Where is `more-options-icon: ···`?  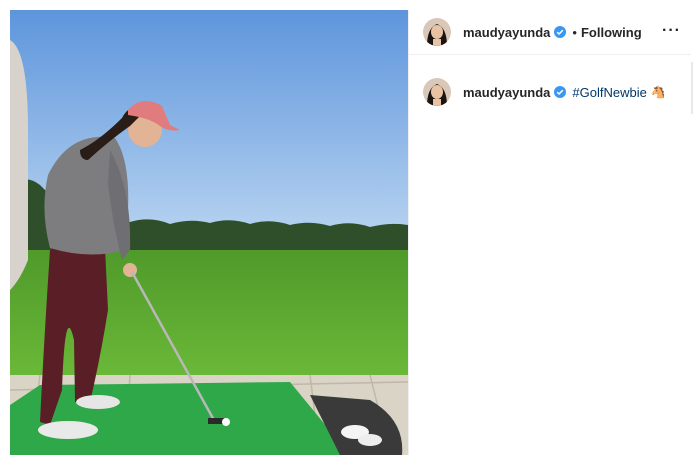
more-options-icon: ··· is located at coordinates (671, 31).